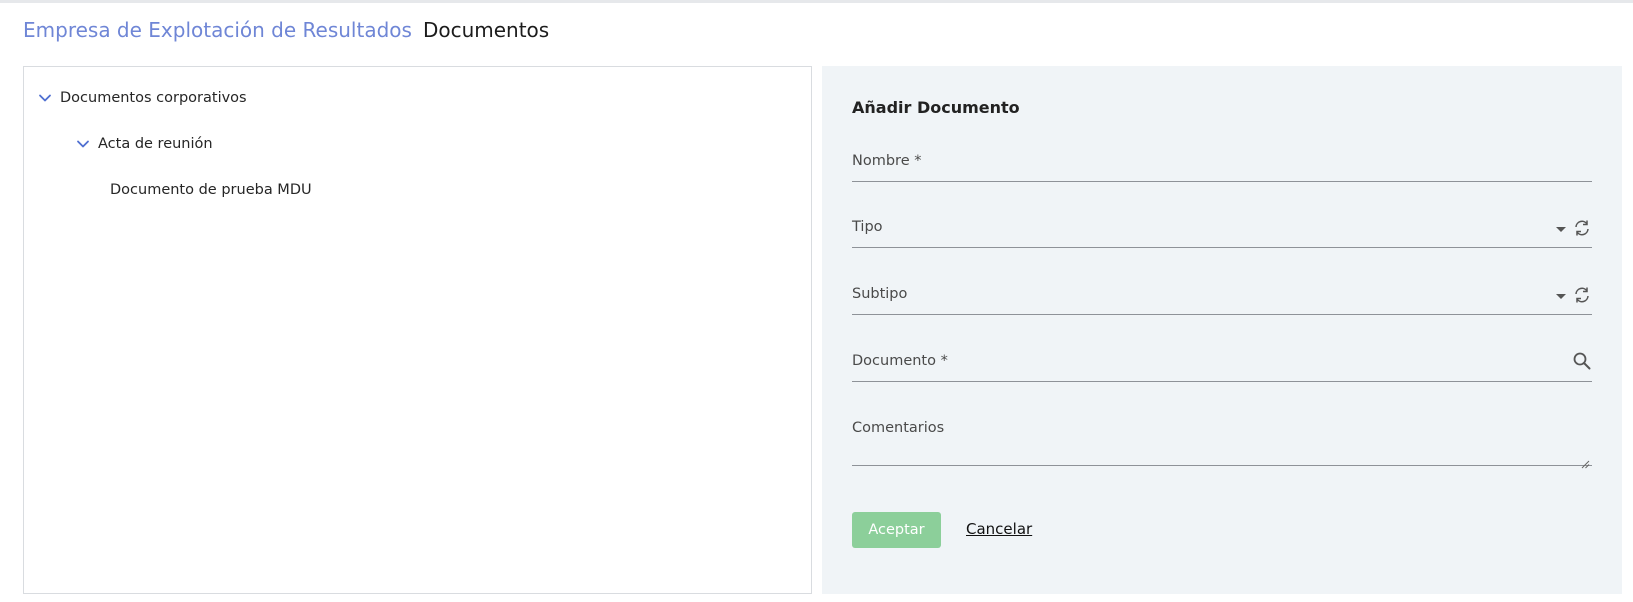 This screenshot has width=1633, height=602. Describe the element at coordinates (816, 1) in the screenshot. I see `top-divider` at that location.